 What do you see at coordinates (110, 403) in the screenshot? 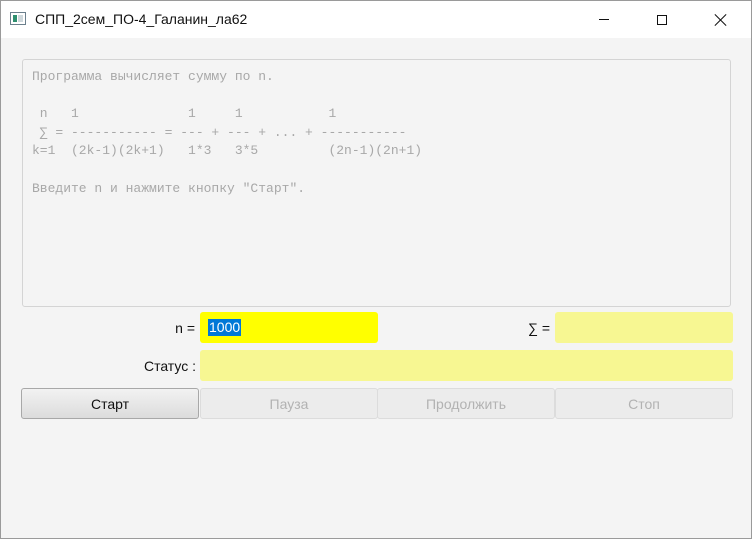
I see `start-button: Старт` at bounding box center [110, 403].